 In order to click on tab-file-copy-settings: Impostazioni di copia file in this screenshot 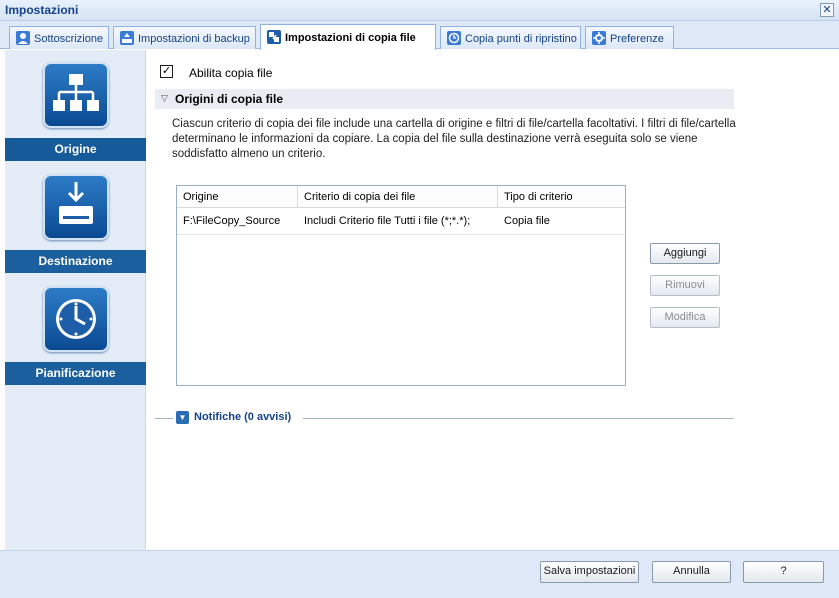, I will do `click(348, 37)`.